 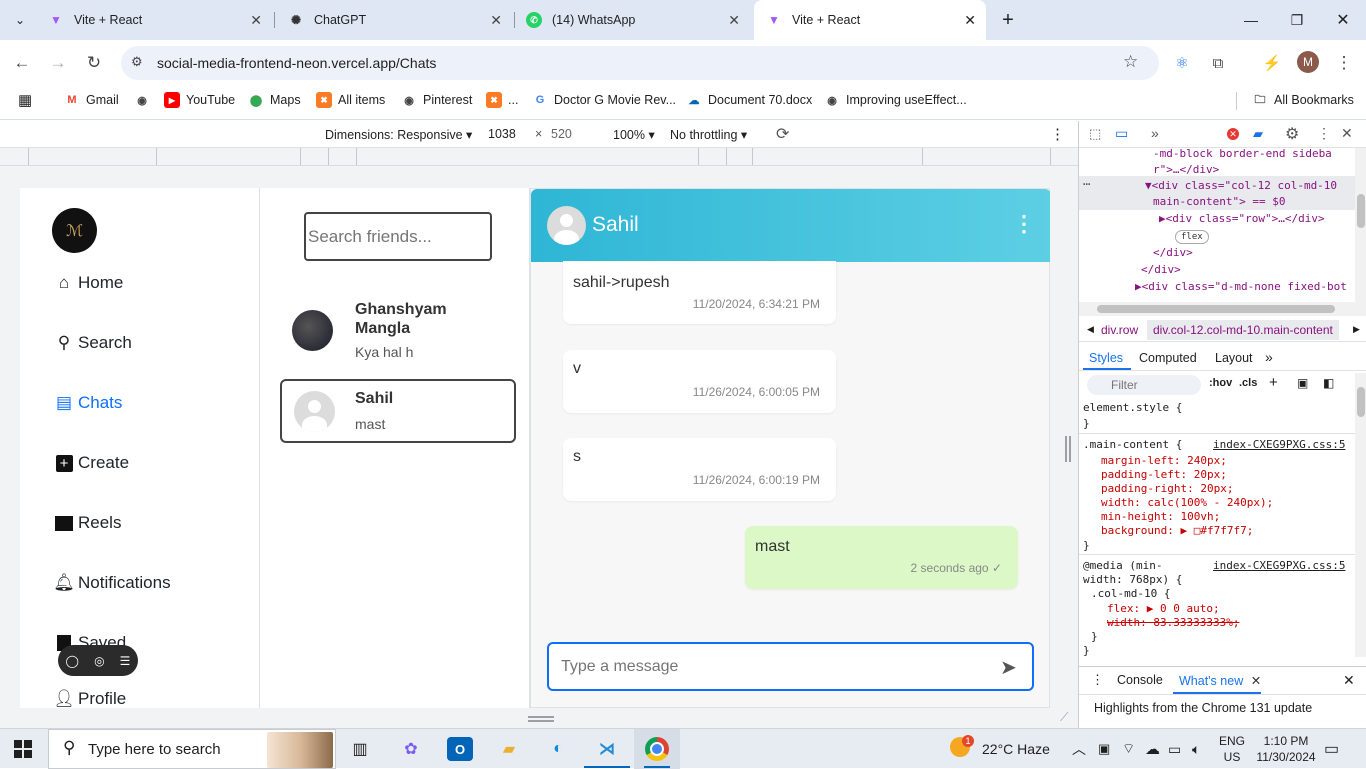 What do you see at coordinates (1360, 515) in the screenshot?
I see `styles-scrollbar` at bounding box center [1360, 515].